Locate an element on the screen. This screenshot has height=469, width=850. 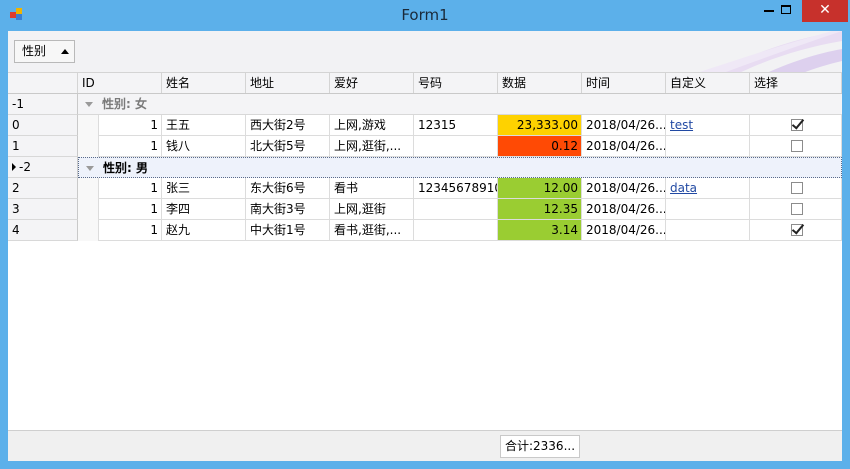
column-header-select: 选择 is located at coordinates (796, 83).